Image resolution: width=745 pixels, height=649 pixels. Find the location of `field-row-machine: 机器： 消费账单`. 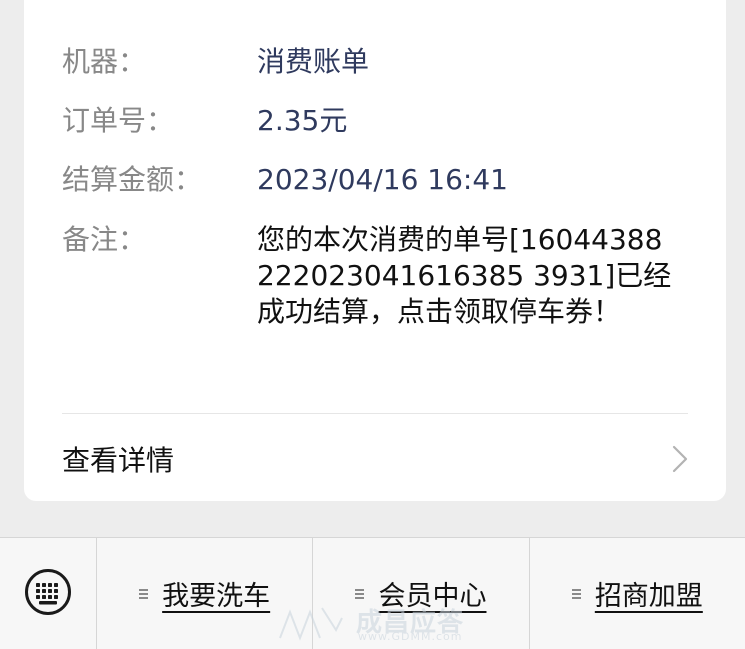

field-row-machine: 机器： 消费账单 is located at coordinates (375, 62).